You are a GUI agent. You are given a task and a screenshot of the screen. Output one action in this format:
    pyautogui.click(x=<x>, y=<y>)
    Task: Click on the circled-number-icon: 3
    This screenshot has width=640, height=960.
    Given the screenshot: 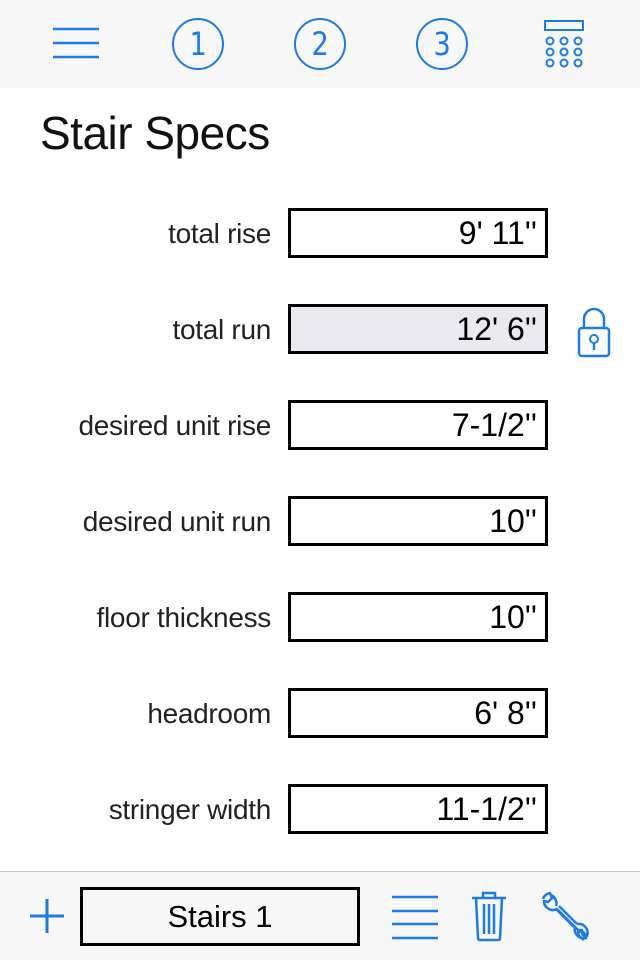 What is the action you would take?
    pyautogui.click(x=442, y=44)
    